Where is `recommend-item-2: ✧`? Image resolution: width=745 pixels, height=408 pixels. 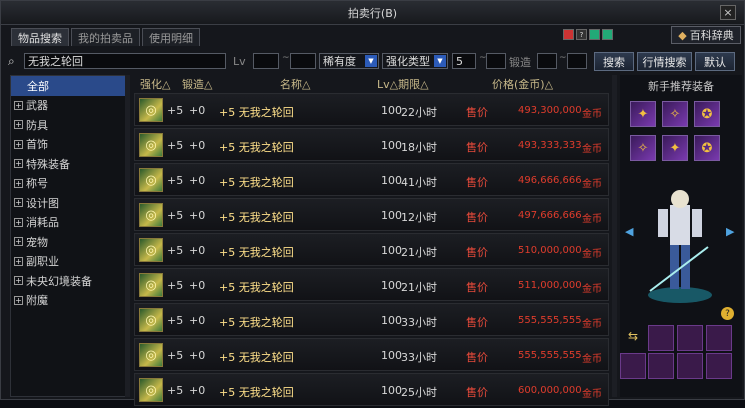 recommend-item-2: ✧ is located at coordinates (675, 114).